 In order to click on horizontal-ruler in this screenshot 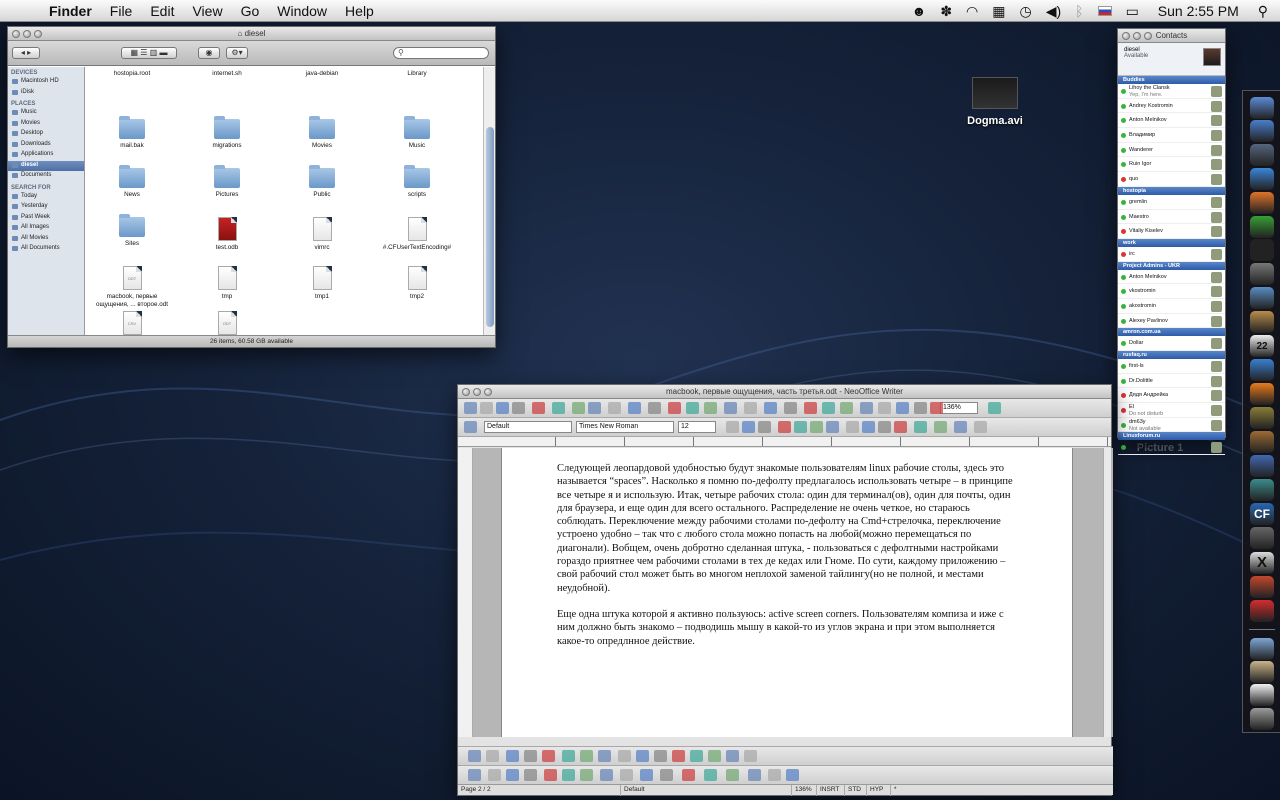, I will do `click(784, 442)`.